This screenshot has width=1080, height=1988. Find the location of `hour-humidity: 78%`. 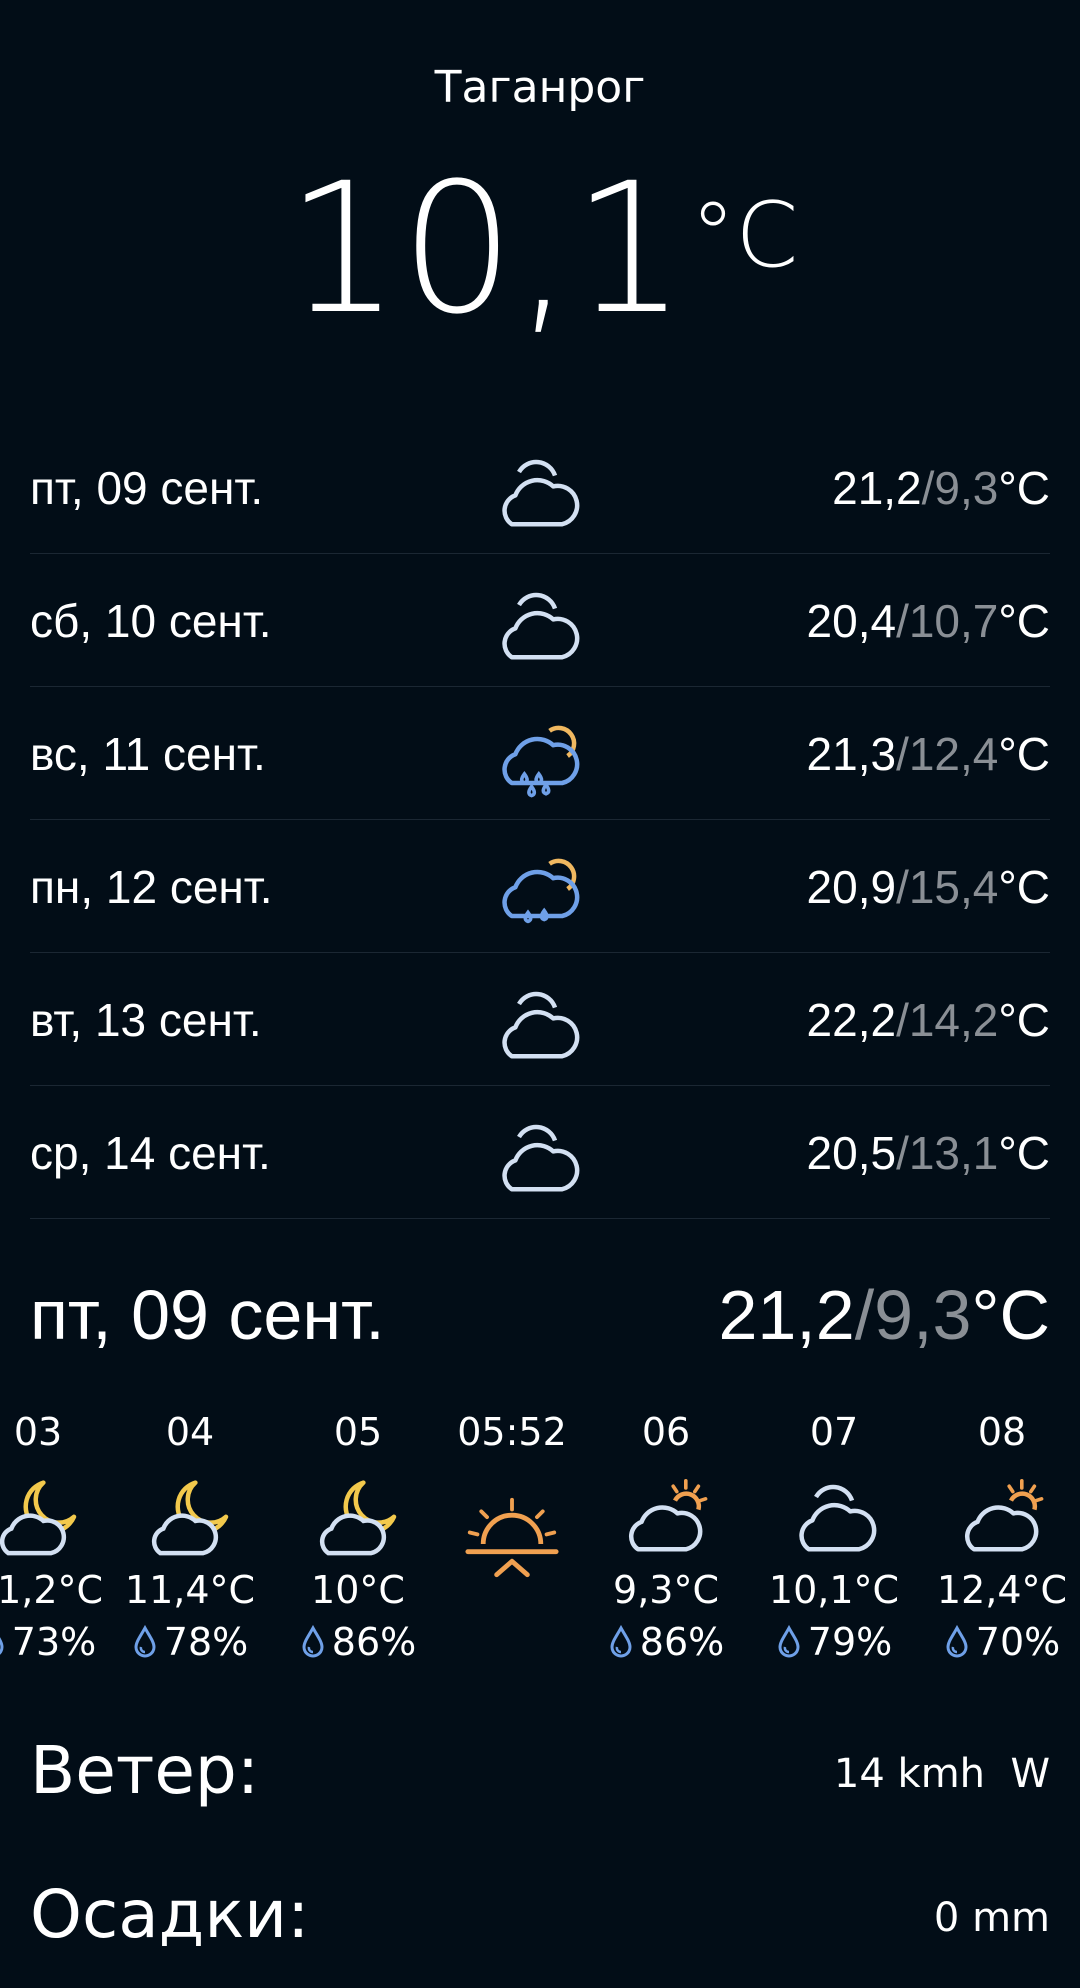

hour-humidity: 78% is located at coordinates (190, 1642).